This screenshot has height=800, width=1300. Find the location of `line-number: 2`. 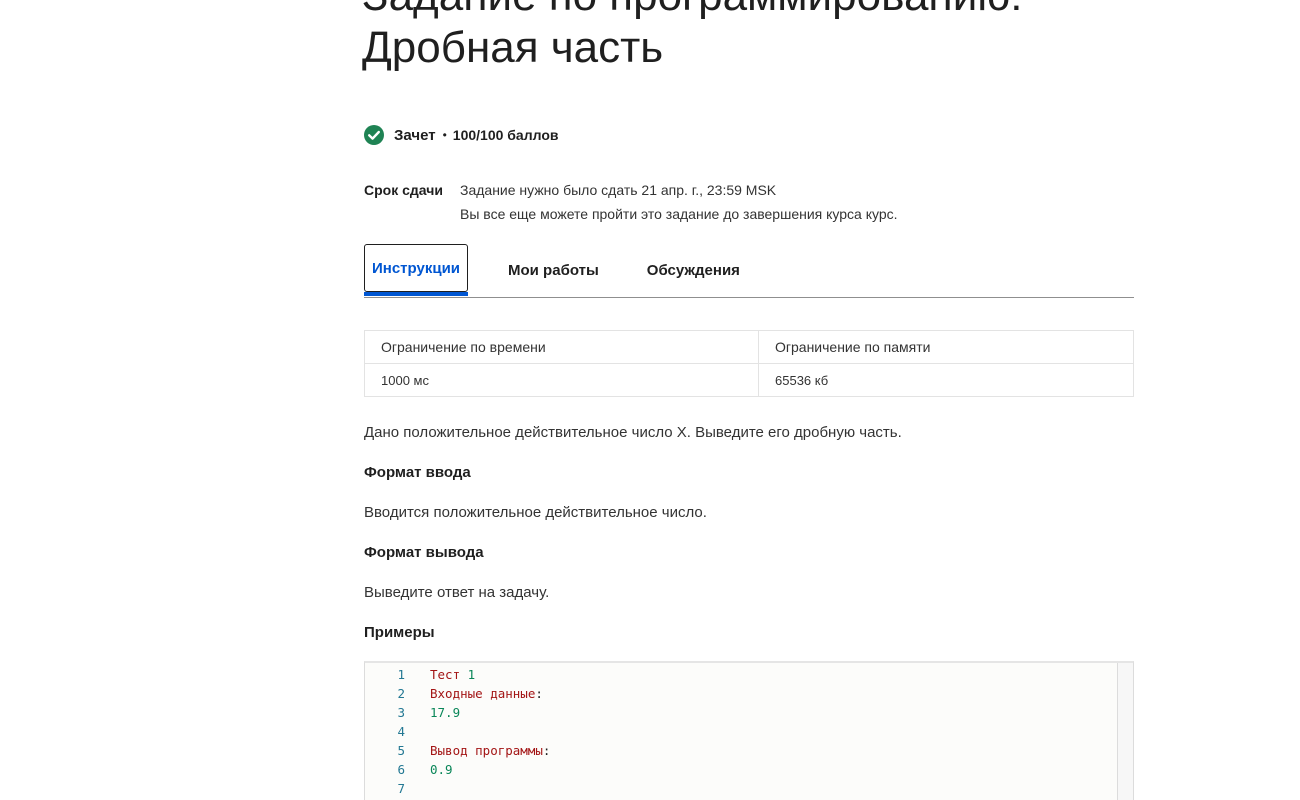

line-number: 2 is located at coordinates (401, 693).